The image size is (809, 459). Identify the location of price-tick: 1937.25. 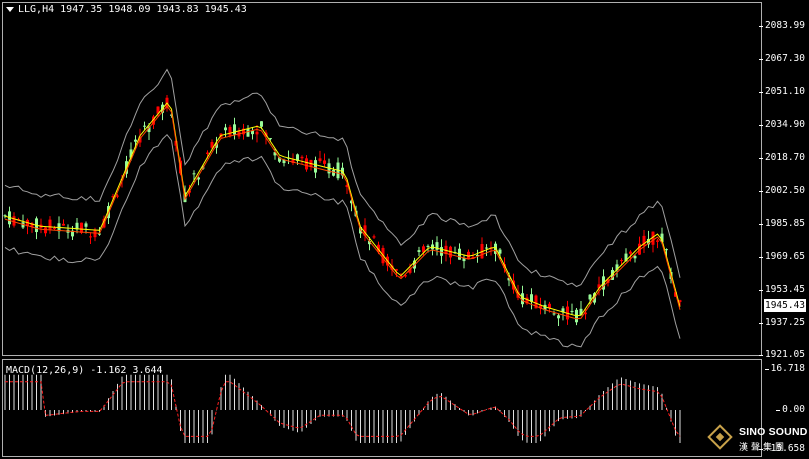
(781, 322).